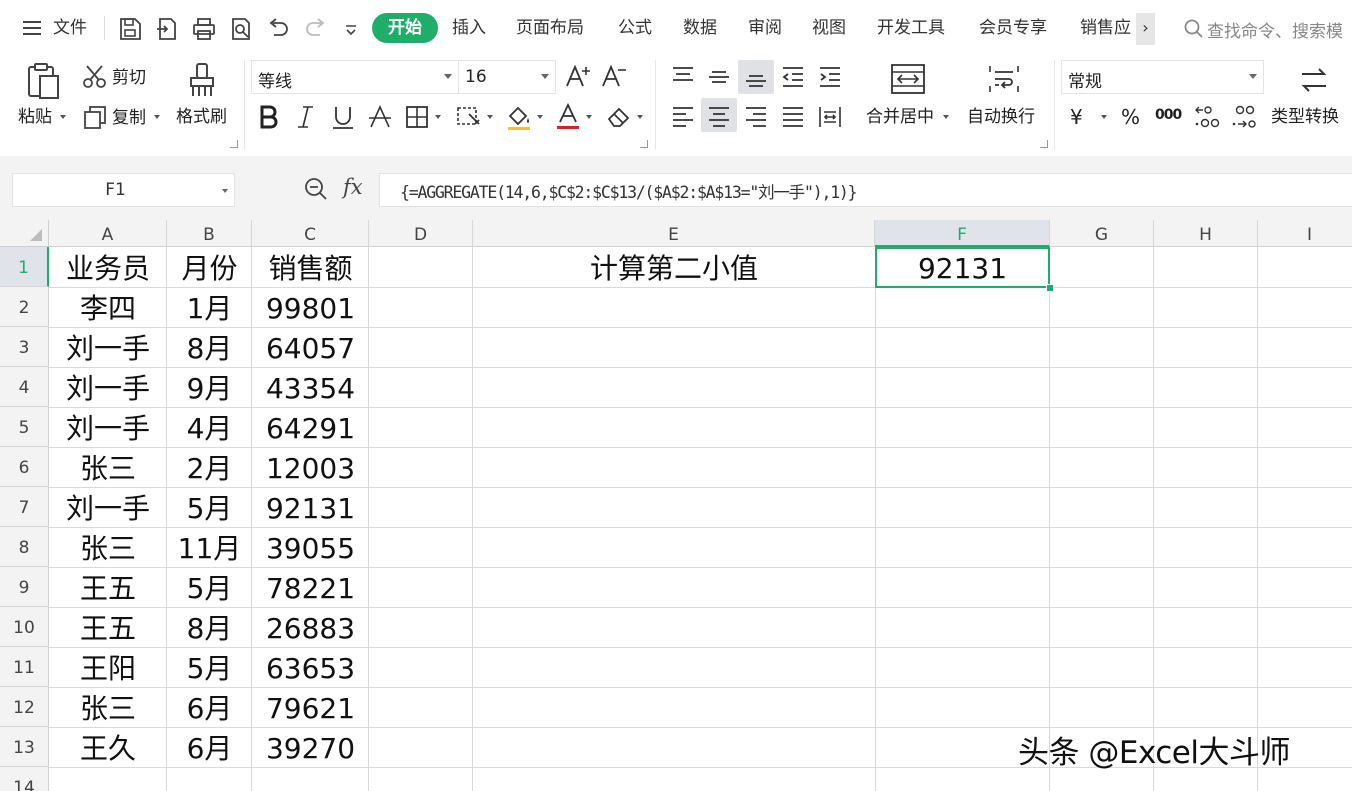 The width and height of the screenshot is (1352, 791). What do you see at coordinates (310, 707) in the screenshot?
I see `cell-c12: 79621` at bounding box center [310, 707].